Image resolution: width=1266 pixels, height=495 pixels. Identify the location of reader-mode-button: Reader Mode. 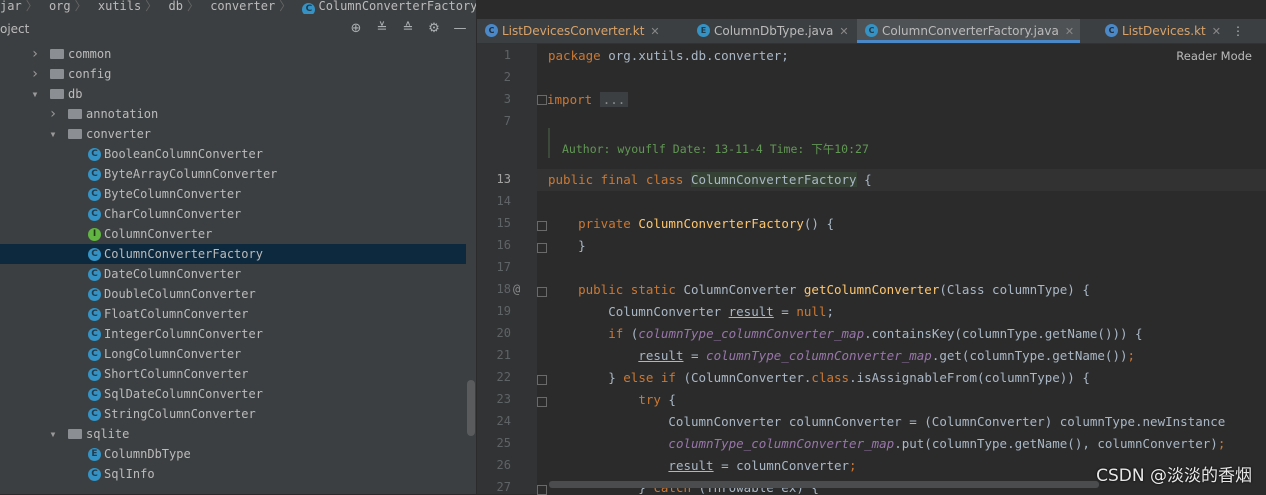
(1214, 56).